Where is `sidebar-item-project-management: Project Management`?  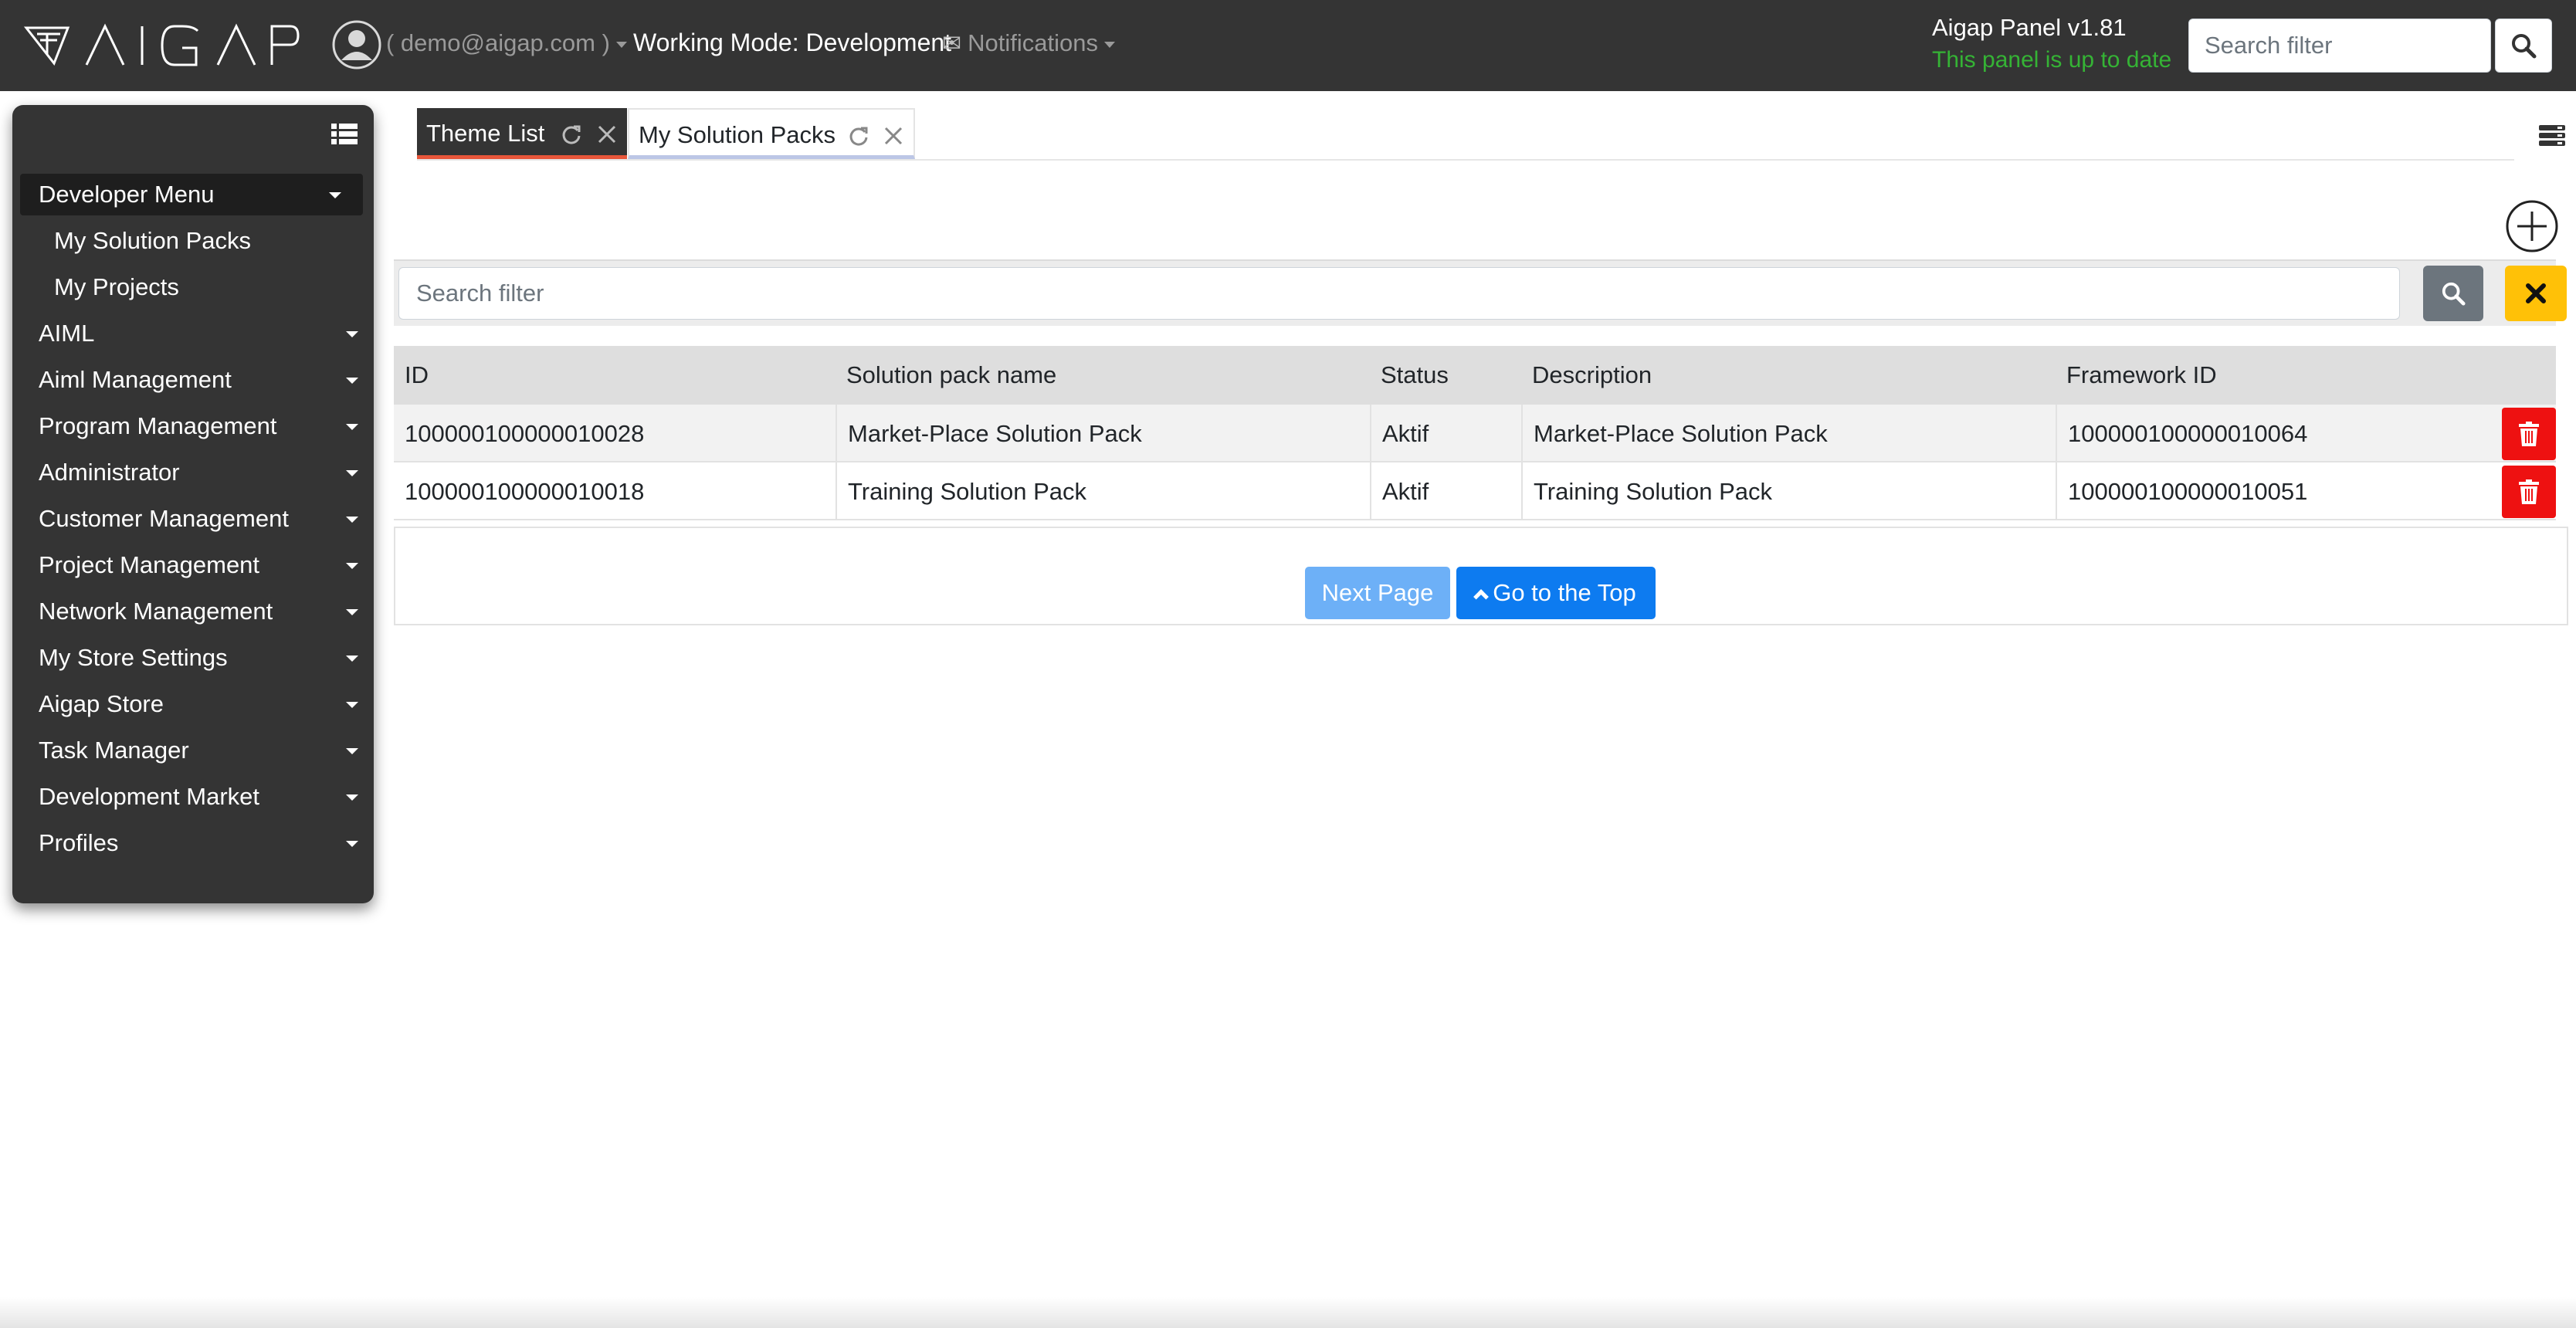
sidebar-item-project-management: Project Management is located at coordinates (200, 565).